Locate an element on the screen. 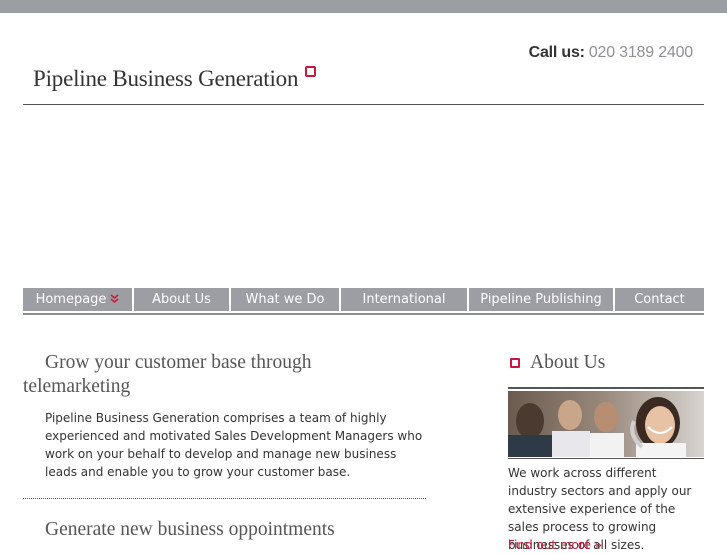 The image size is (727, 554). nav-contact: Contact is located at coordinates (659, 299).